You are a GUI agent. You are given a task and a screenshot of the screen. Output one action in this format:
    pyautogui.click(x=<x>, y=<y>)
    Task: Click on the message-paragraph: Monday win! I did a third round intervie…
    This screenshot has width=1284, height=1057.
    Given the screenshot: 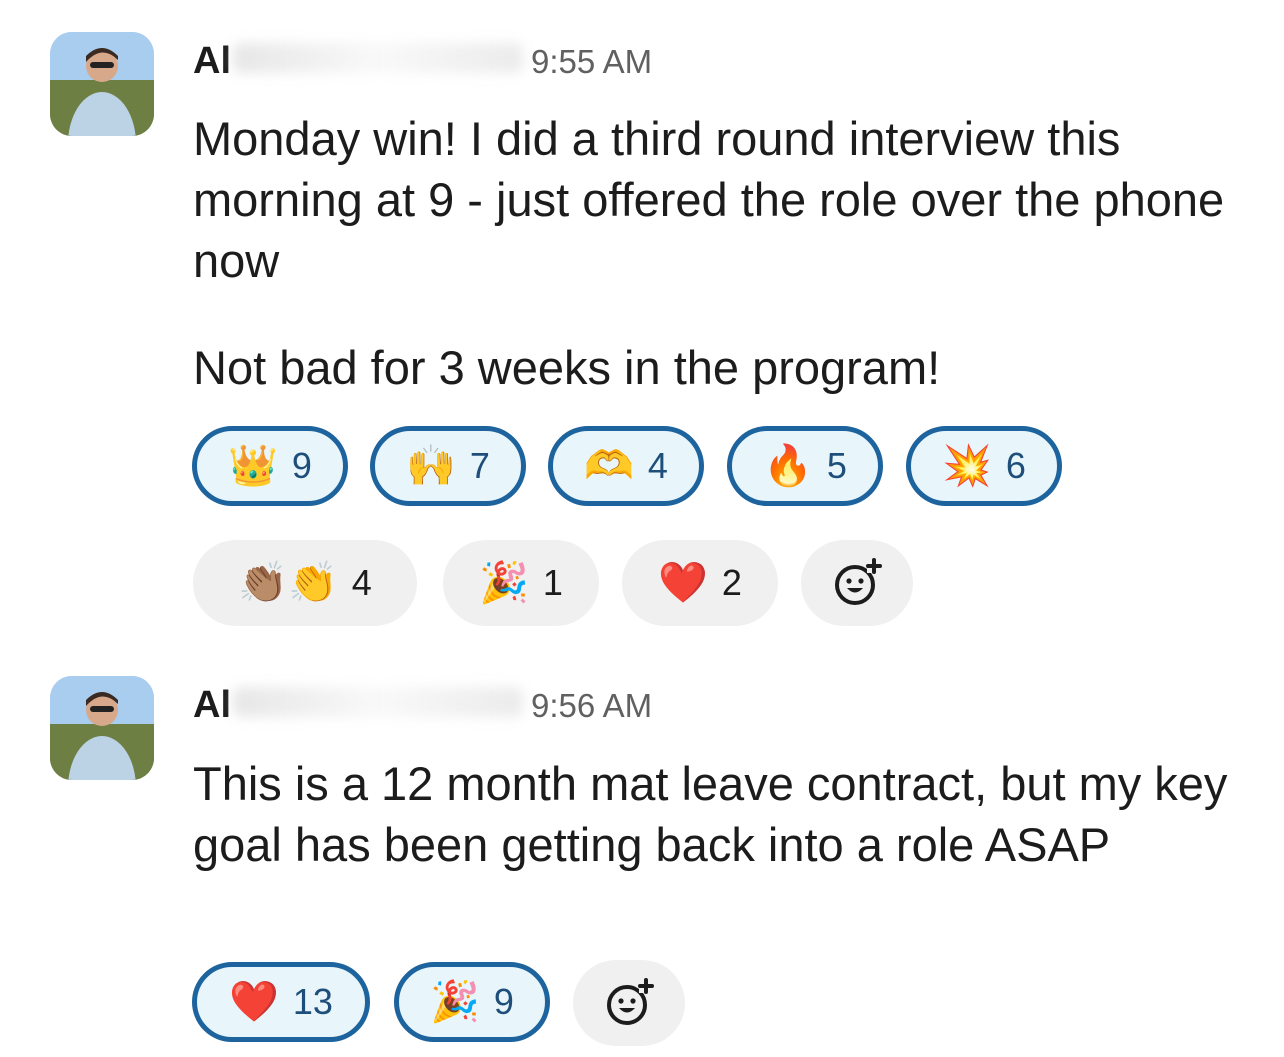 What is the action you would take?
    pyautogui.click(x=709, y=199)
    